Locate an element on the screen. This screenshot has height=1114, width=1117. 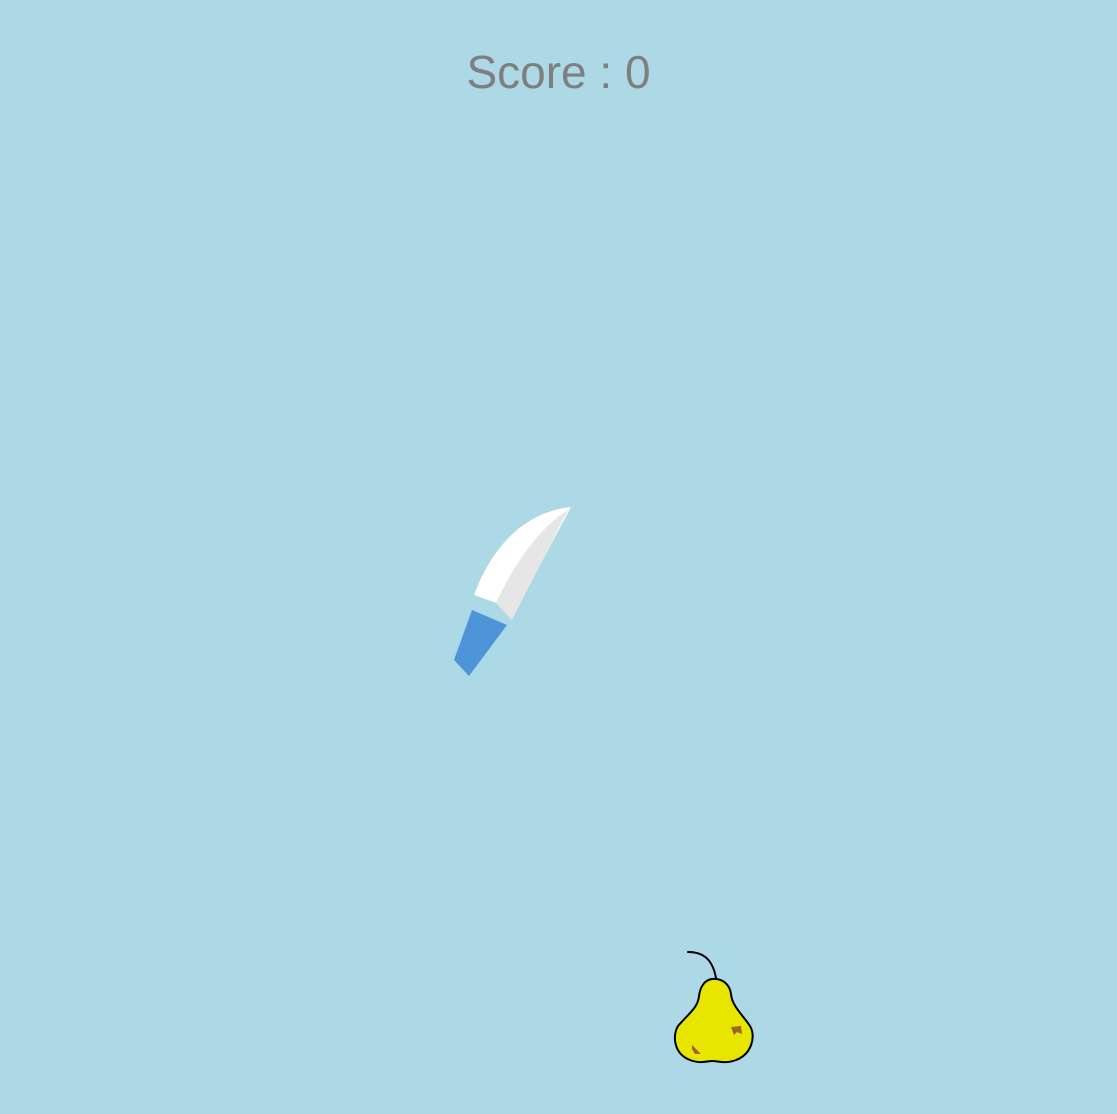
score-display: Score : 0 is located at coordinates (558, 72).